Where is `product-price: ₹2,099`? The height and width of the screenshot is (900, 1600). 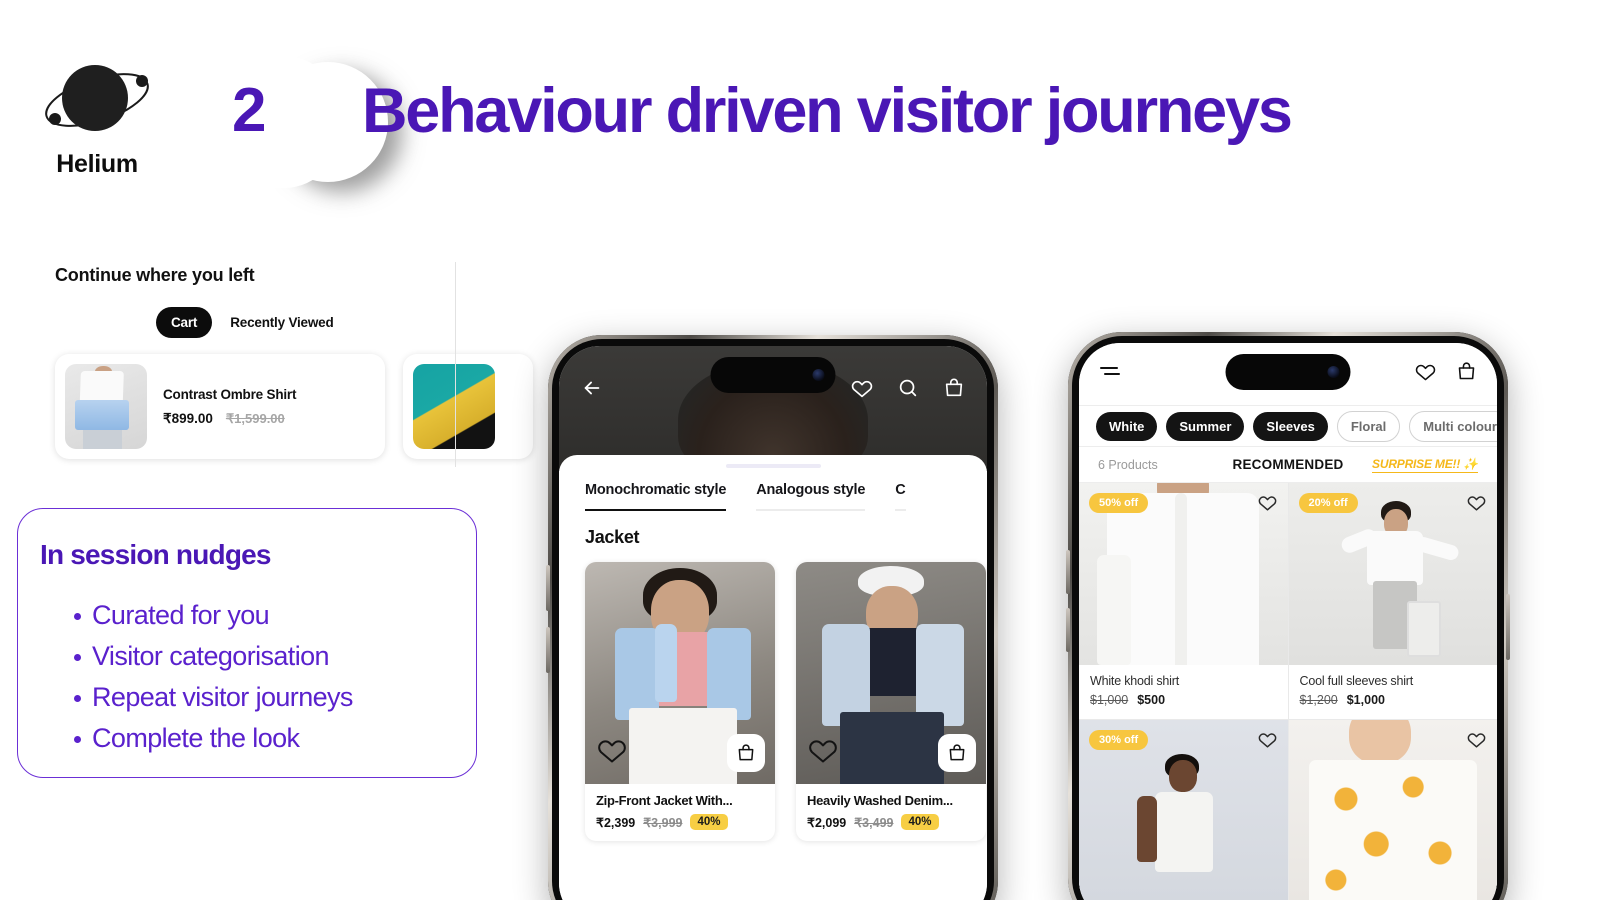 product-price: ₹2,099 is located at coordinates (827, 822).